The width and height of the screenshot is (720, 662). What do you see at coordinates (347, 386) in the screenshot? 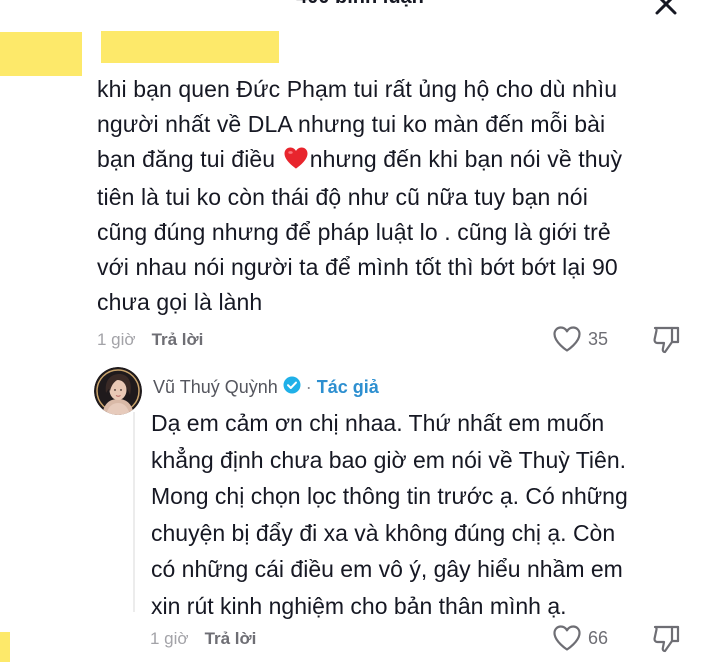
I see `author-tag-badge: Tác giả` at bounding box center [347, 386].